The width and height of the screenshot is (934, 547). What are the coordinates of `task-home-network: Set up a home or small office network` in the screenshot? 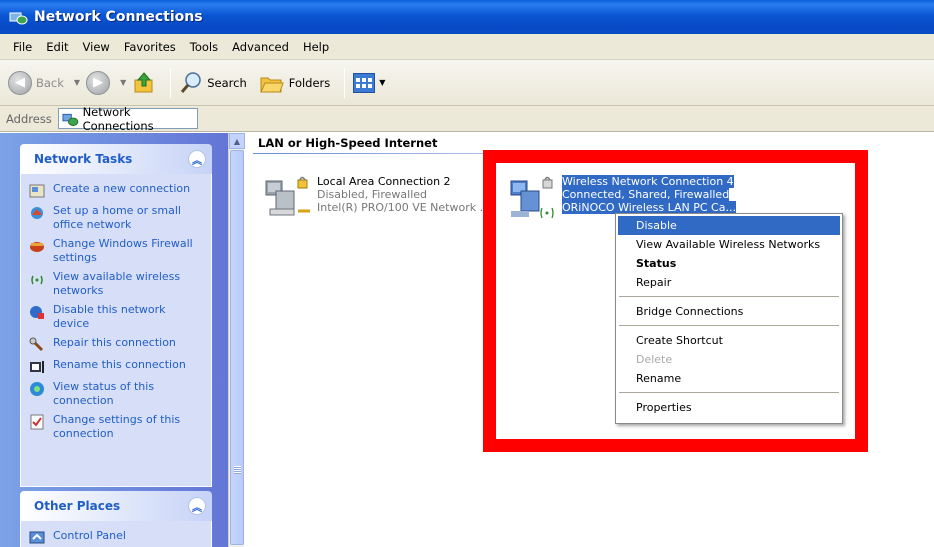 It's located at (117, 218).